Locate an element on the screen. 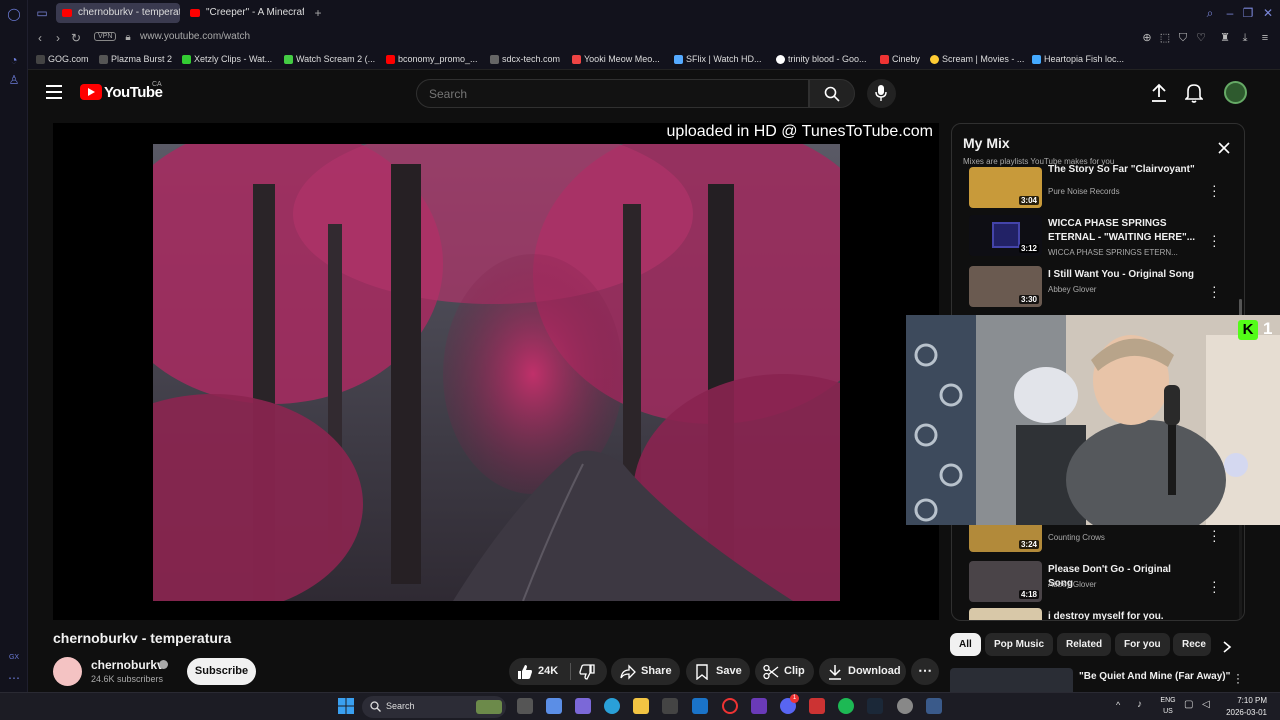 This screenshot has height=720, width=1280. close-window-icon: ✕ is located at coordinates (1268, 13).